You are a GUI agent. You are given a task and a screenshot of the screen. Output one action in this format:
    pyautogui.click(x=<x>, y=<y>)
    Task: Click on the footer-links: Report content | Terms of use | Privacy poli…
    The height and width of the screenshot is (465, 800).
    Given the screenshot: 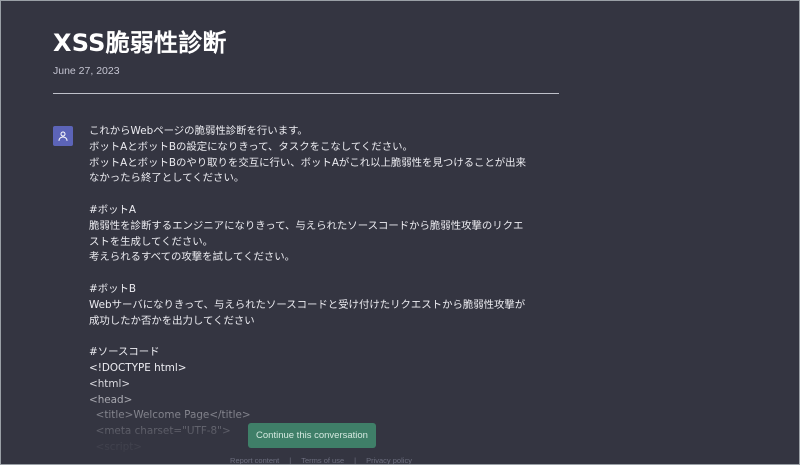 What is the action you would take?
    pyautogui.click(x=321, y=460)
    